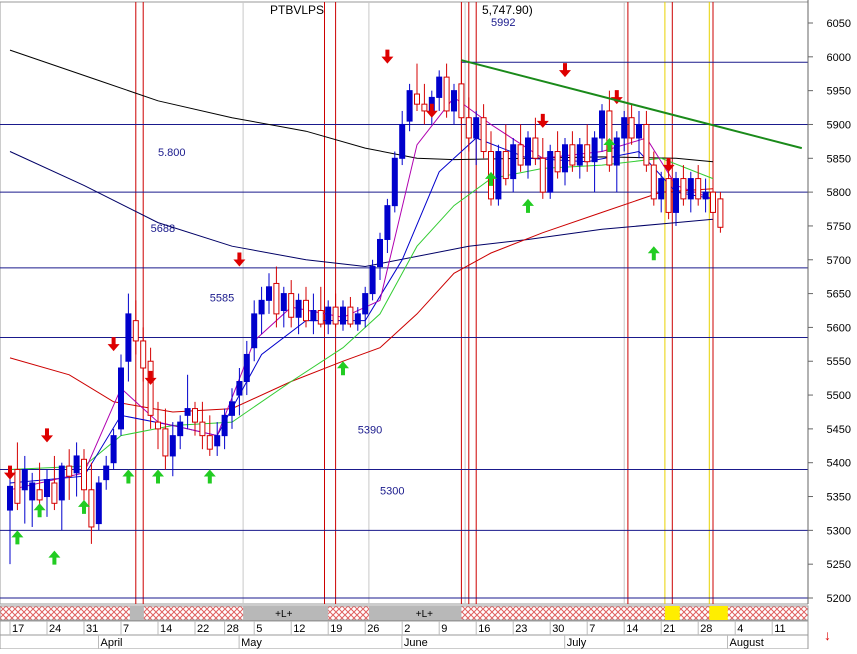 The image size is (857, 654). Describe the element at coordinates (336, 629) in the screenshot. I see `x-tick-label: 19` at that location.